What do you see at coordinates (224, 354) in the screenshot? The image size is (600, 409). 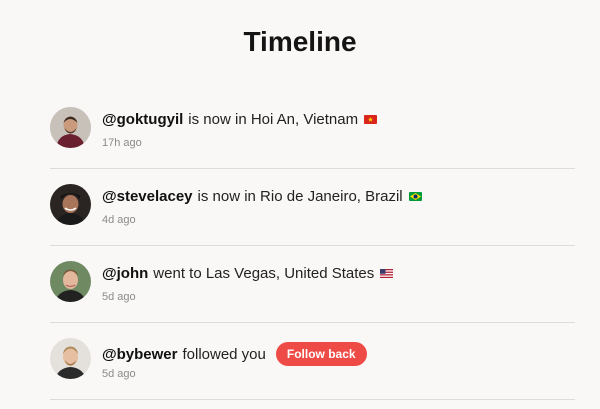 I see `activity-text: followed you` at bounding box center [224, 354].